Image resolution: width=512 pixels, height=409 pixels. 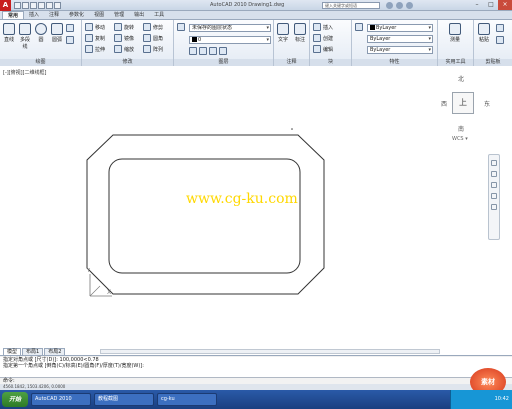 I want to click on polyline-tool: 多段线, so click(x=25, y=36).